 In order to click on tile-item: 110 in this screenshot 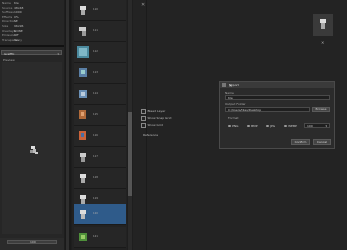, I will do `click(100, 10)`.